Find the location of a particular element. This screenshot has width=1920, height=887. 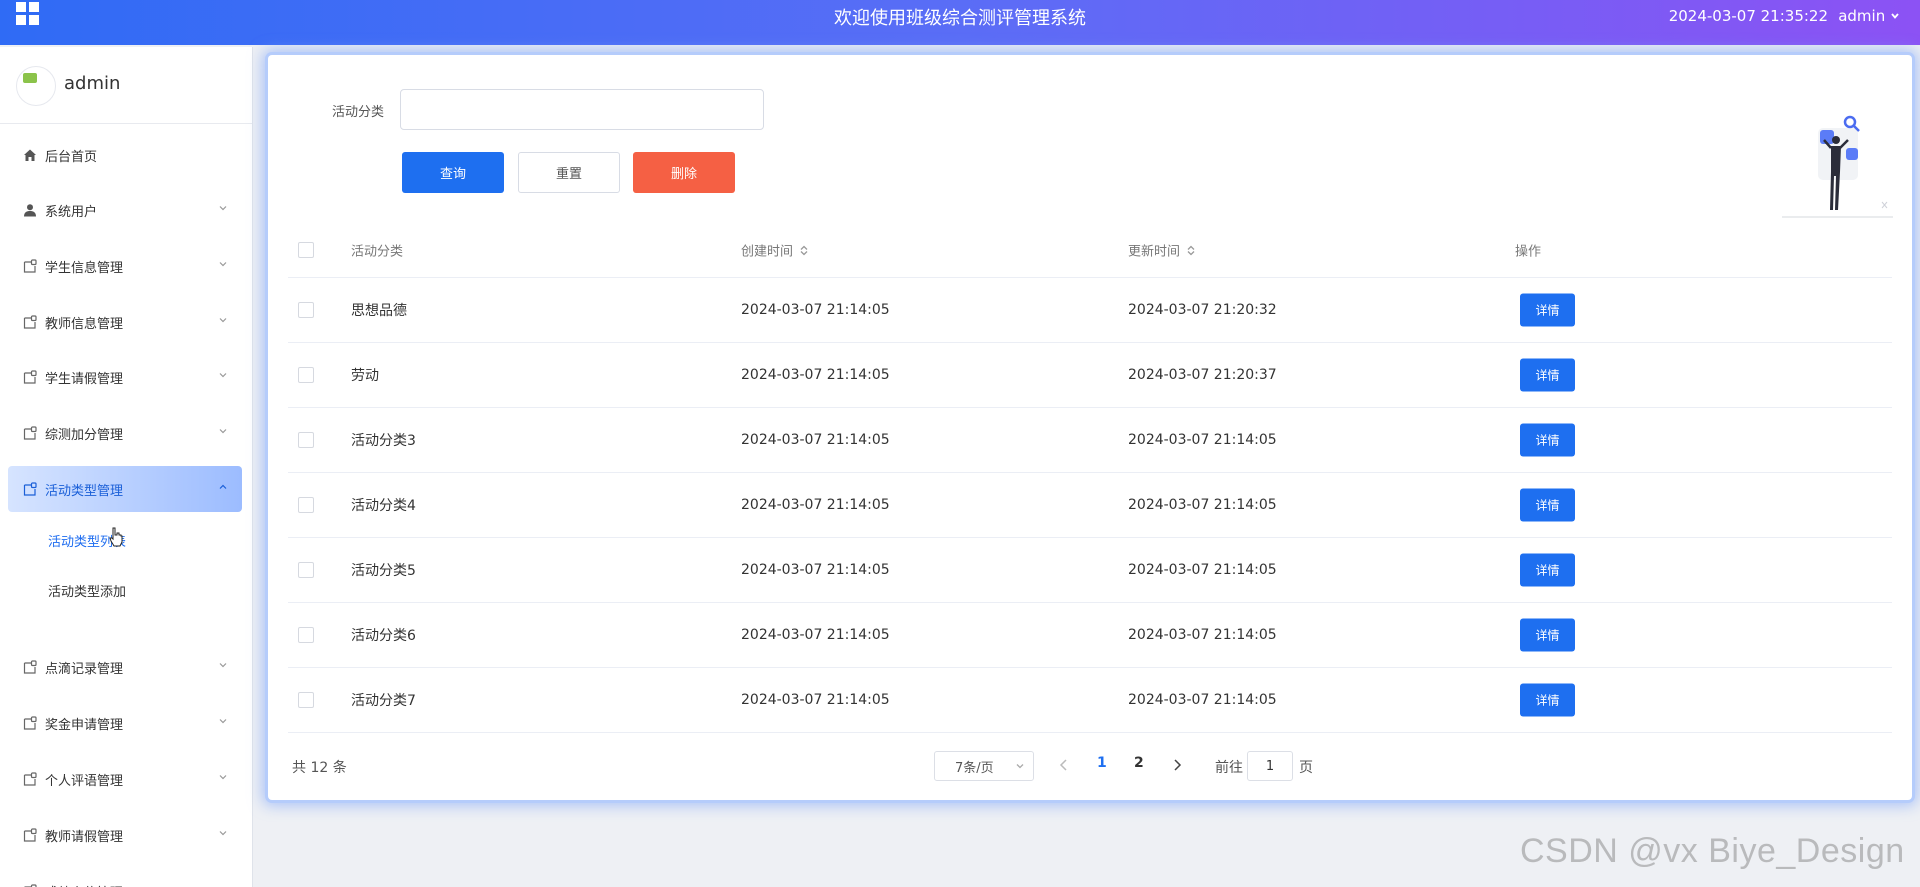

sidebar-item-records: 点滴记录管理 is located at coordinates (125, 667).